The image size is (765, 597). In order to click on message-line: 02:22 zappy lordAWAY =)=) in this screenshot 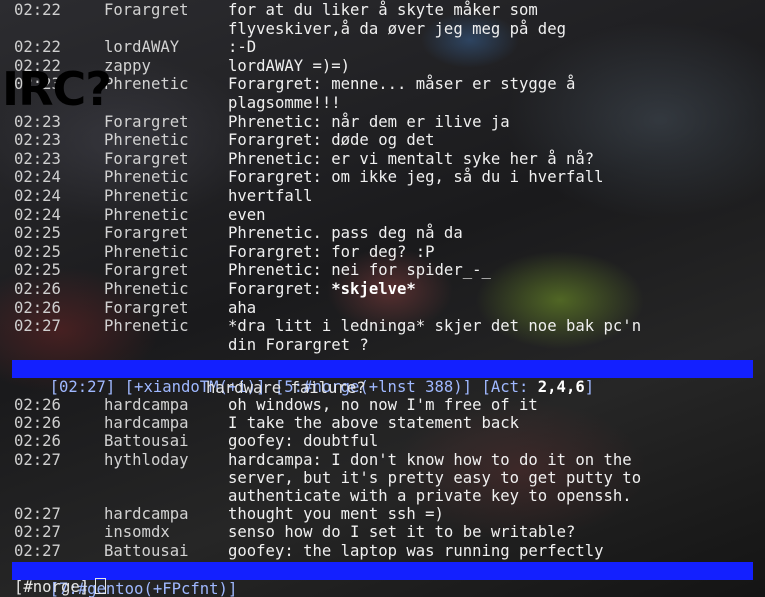, I will do `click(382, 66)`.